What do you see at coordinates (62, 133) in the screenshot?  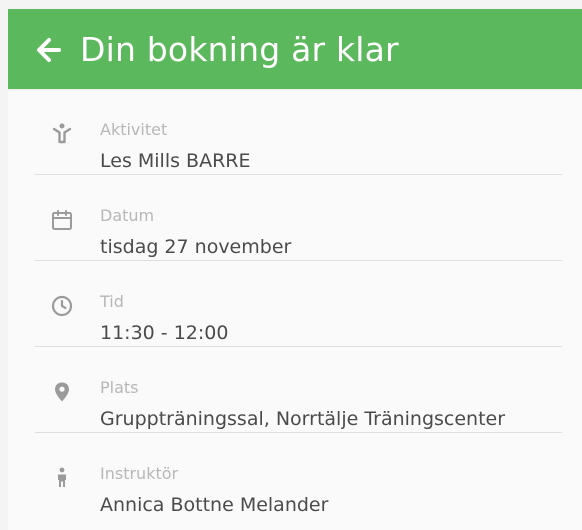 I see `activity-icon` at bounding box center [62, 133].